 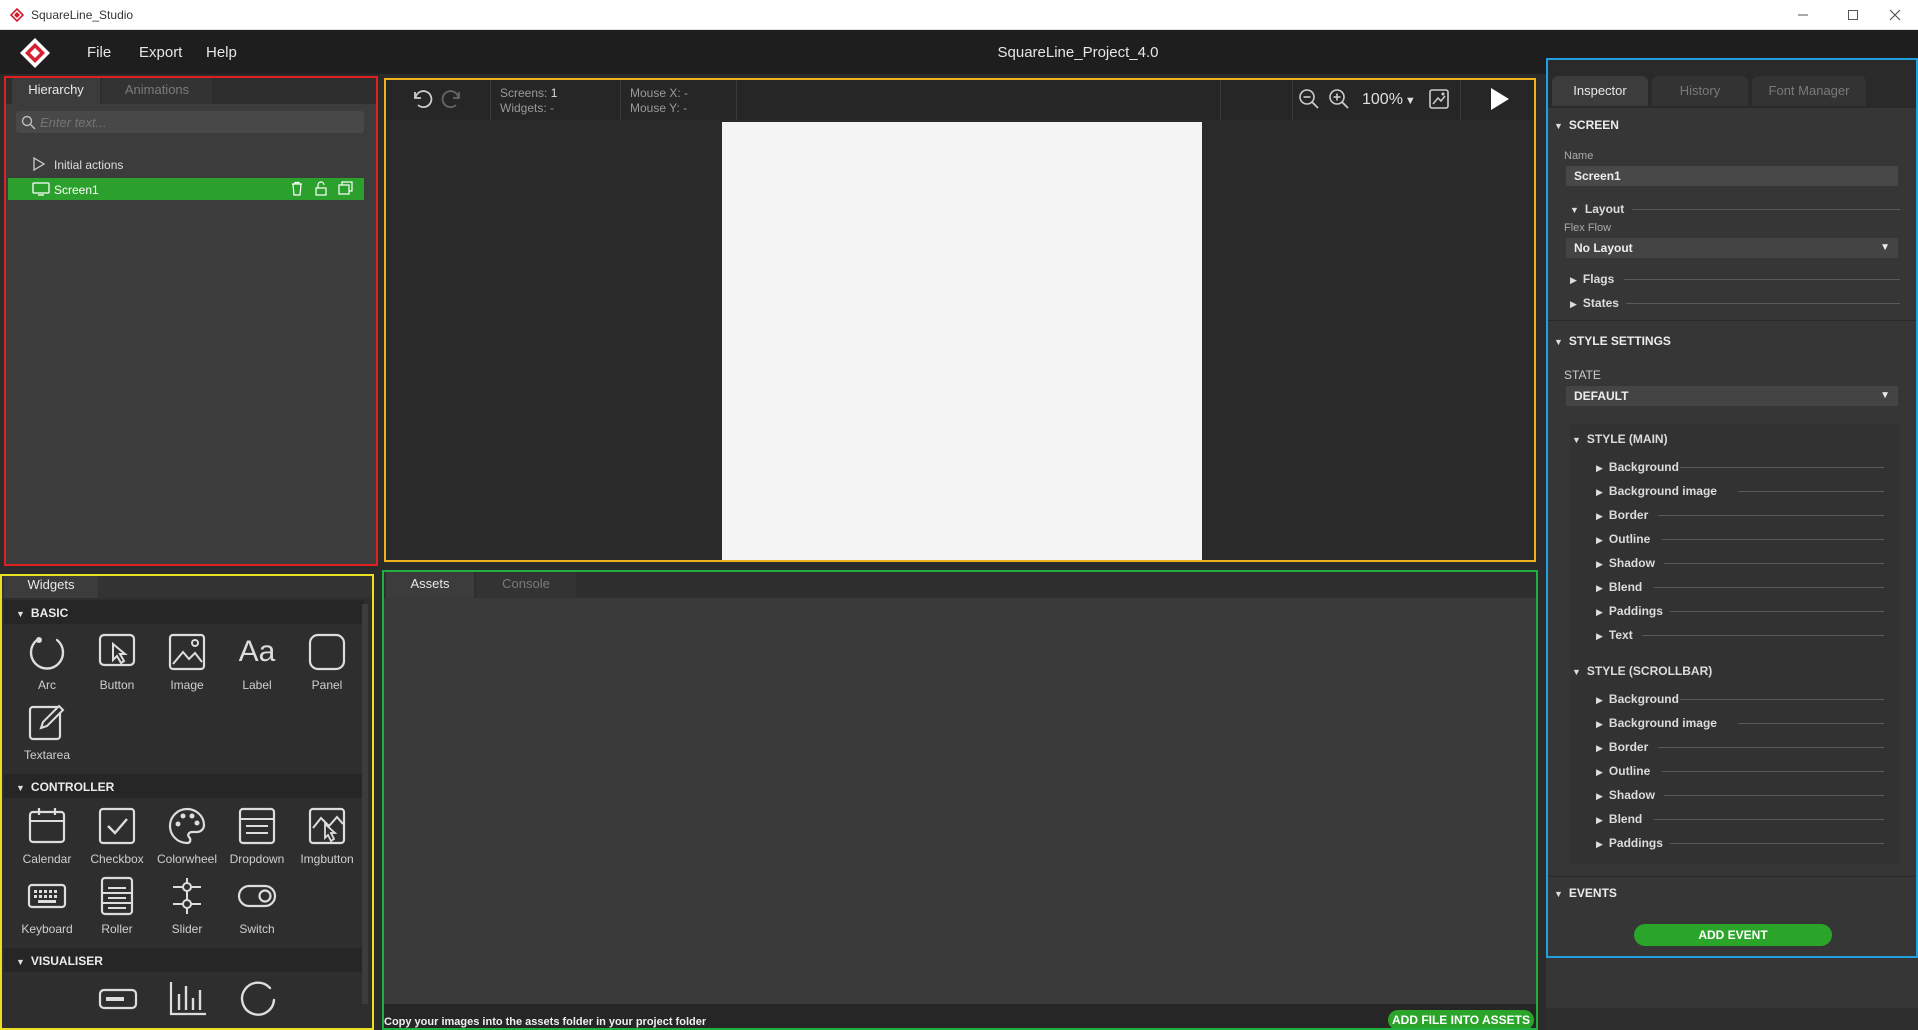 I want to click on states-group: ▶ States, so click(x=1594, y=303).